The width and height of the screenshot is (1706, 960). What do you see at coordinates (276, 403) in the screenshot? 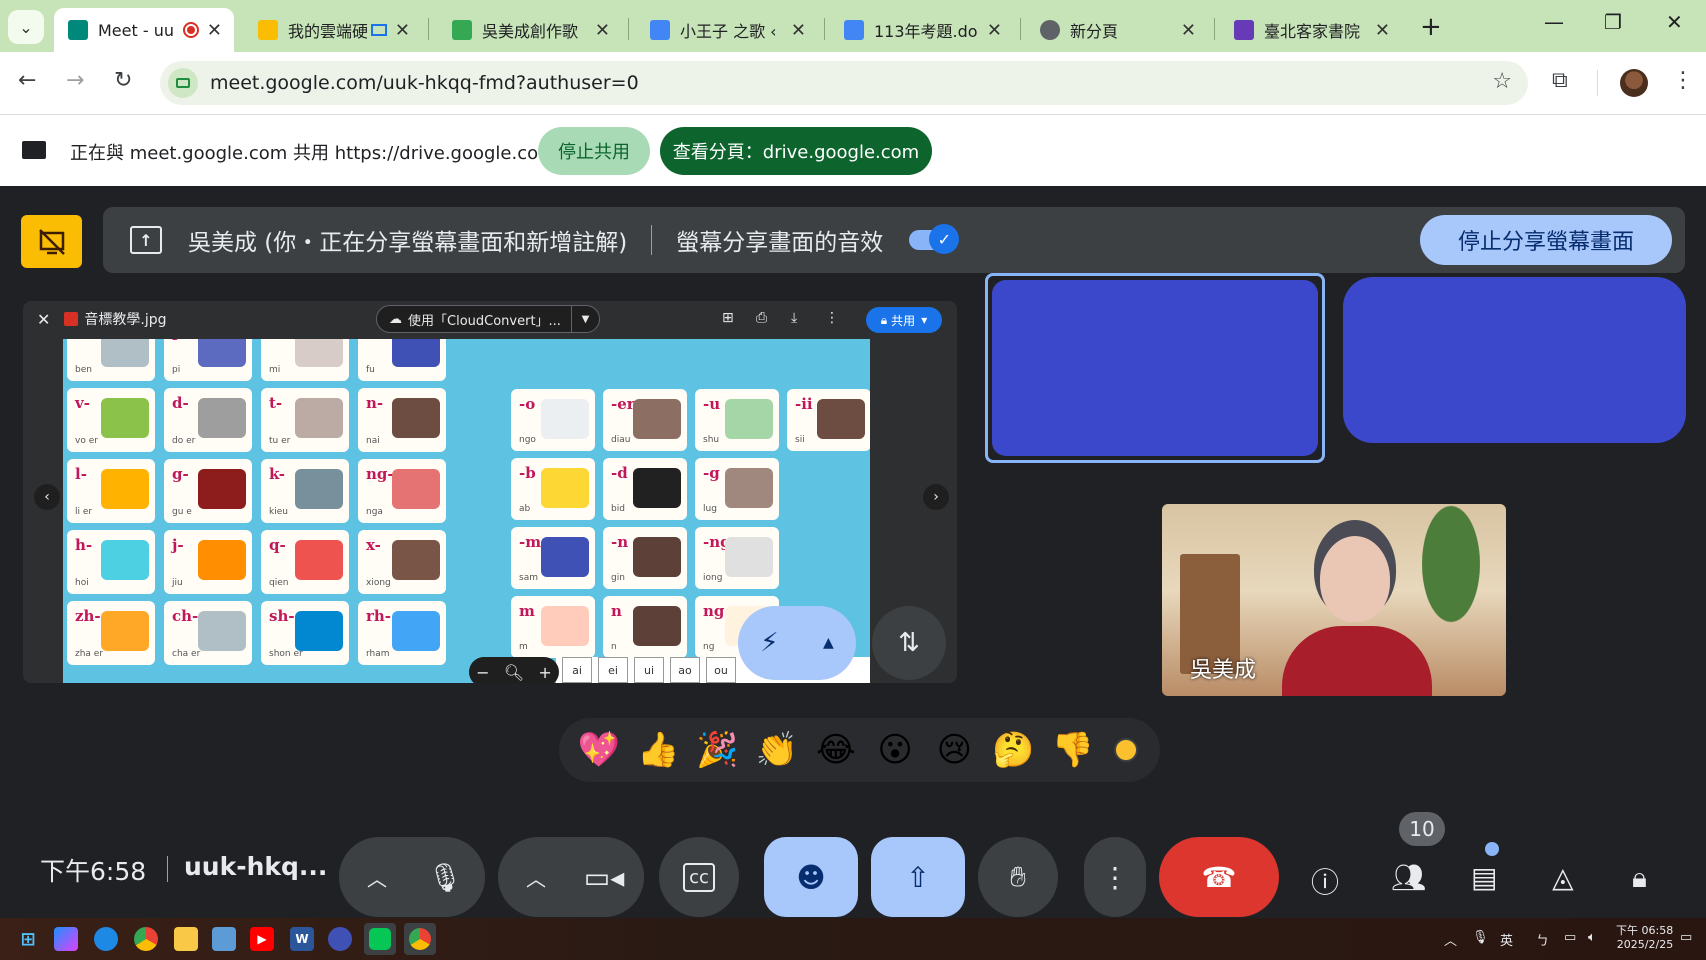
I see `card-label: t-` at bounding box center [276, 403].